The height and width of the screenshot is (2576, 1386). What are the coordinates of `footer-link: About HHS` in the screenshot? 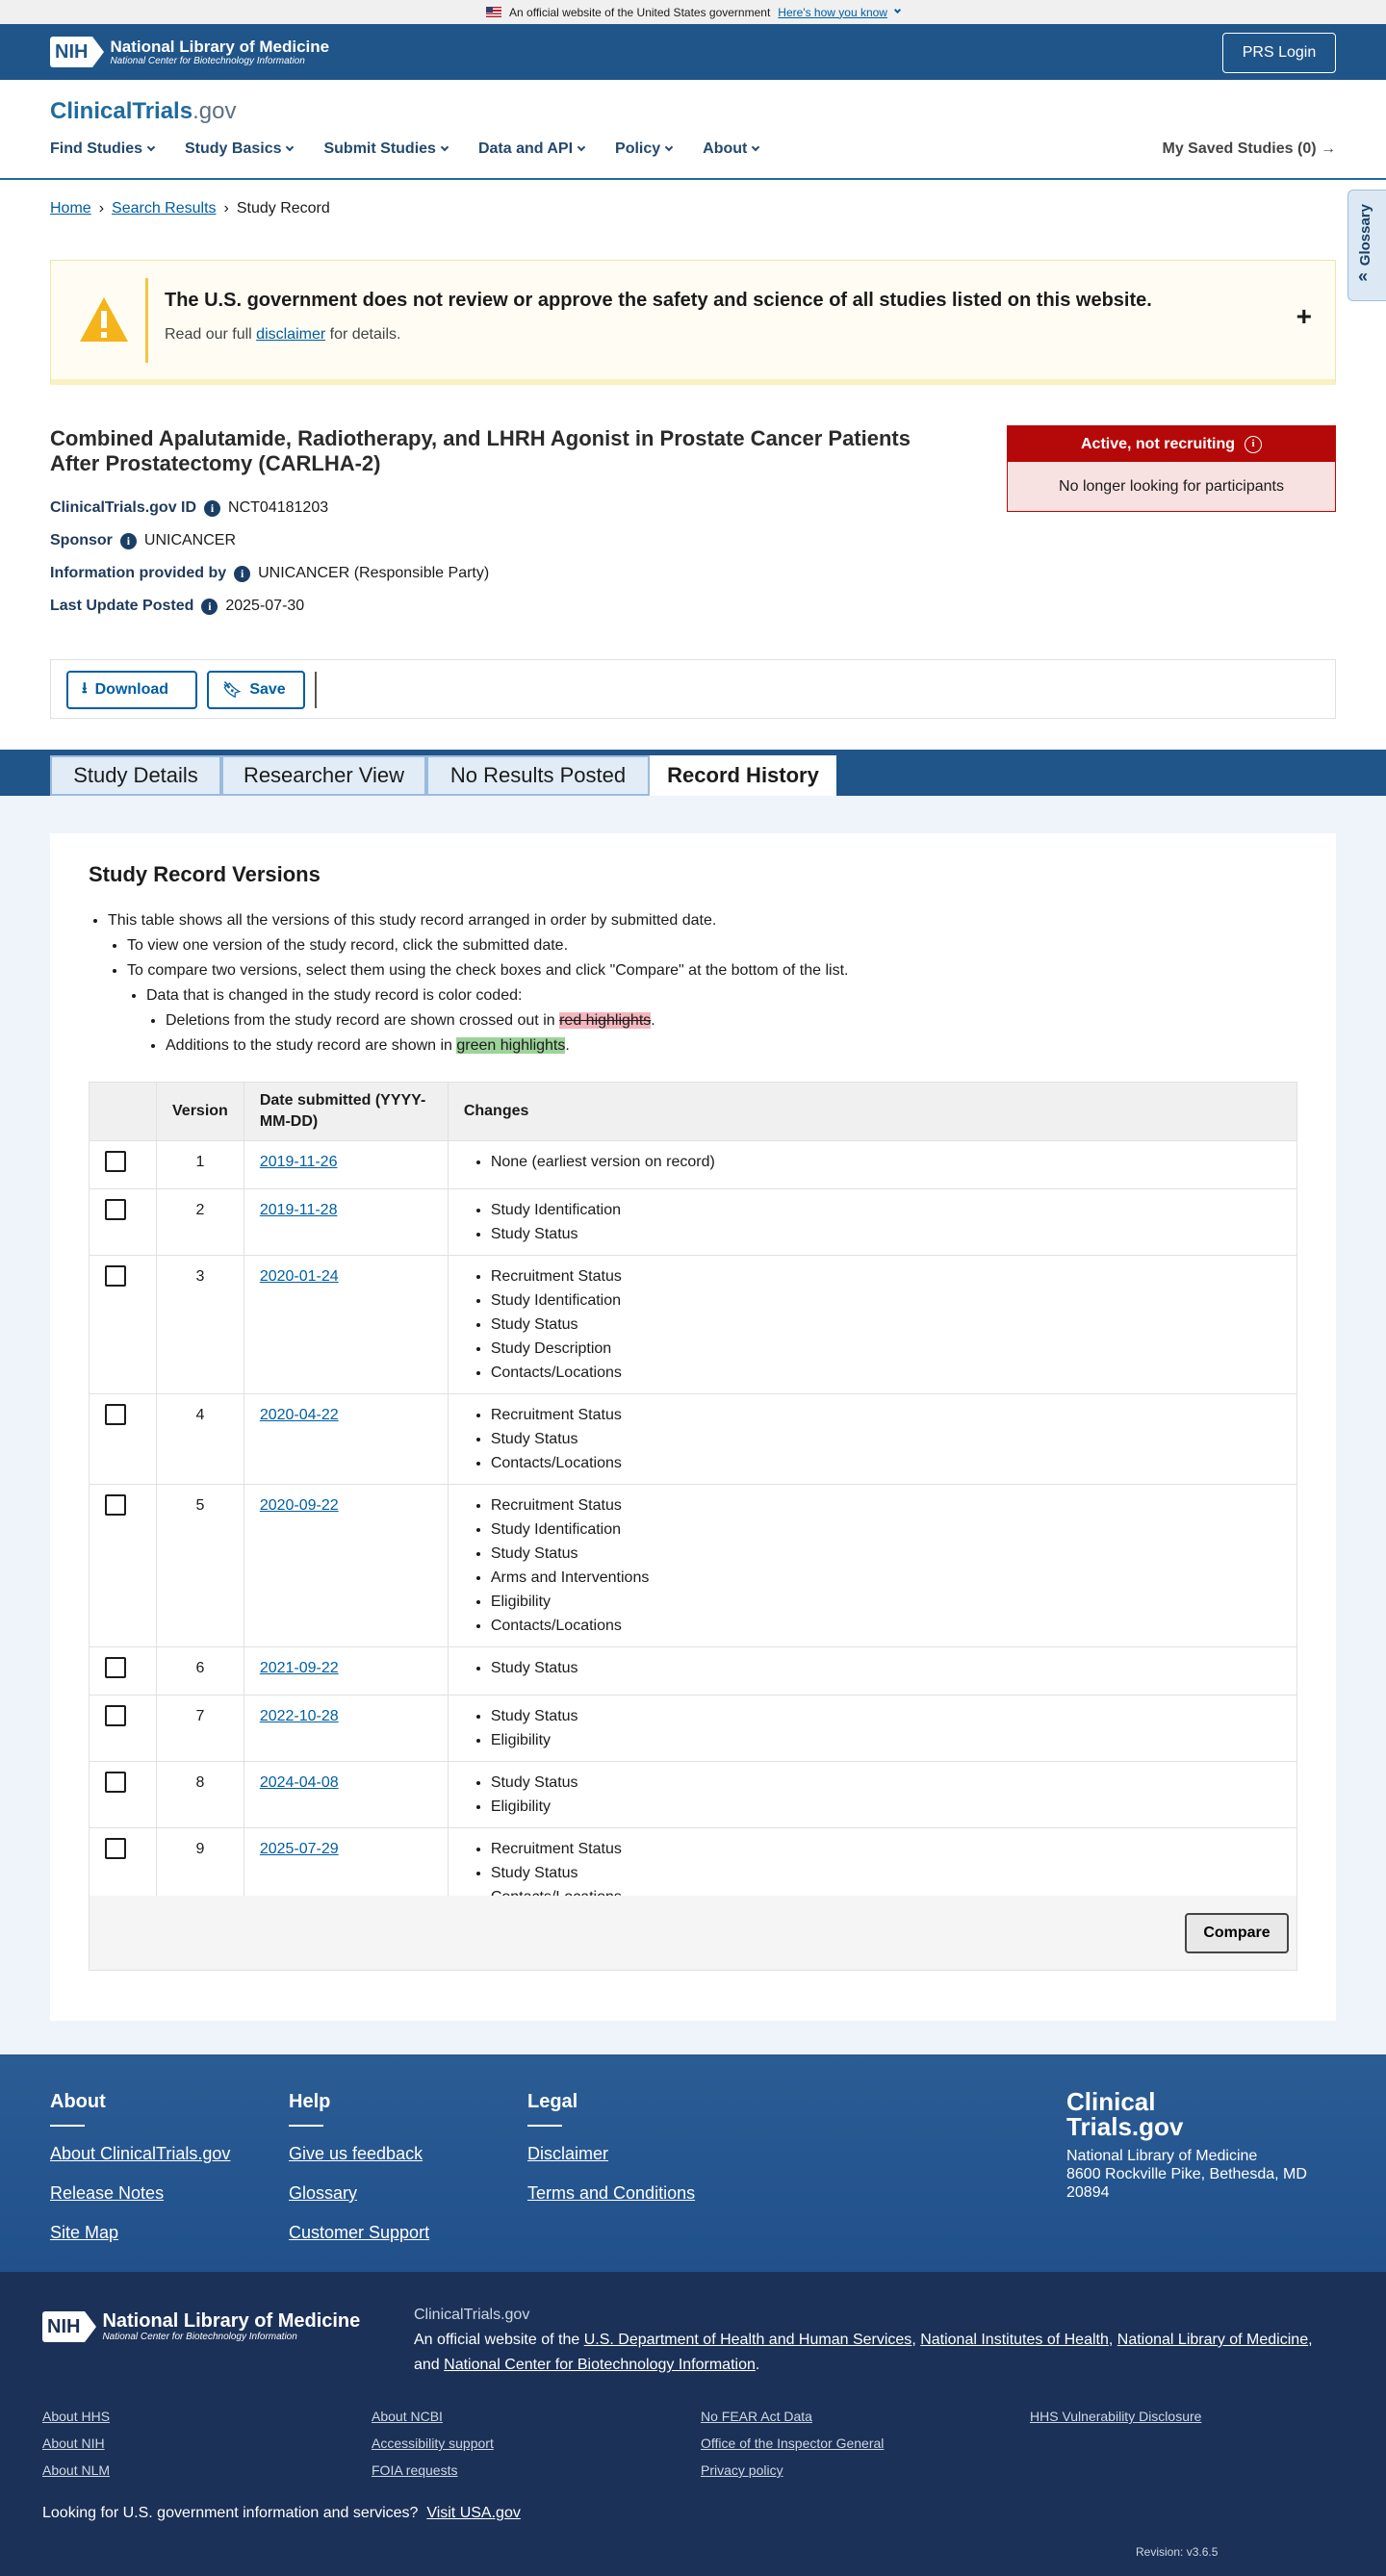 It's located at (76, 2416).